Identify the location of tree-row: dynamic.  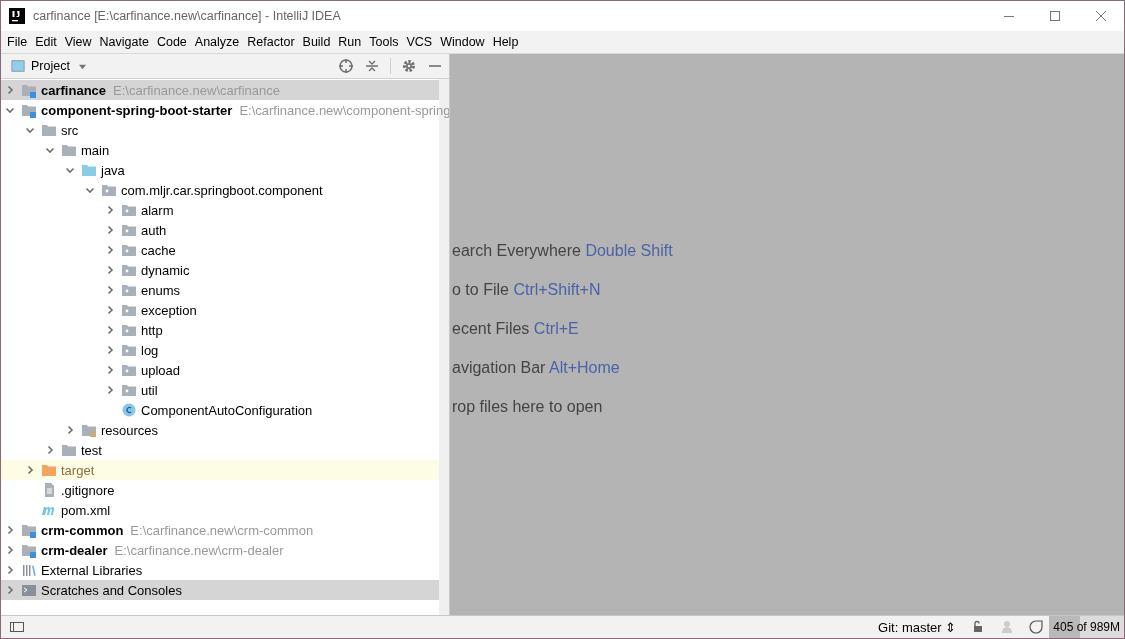
(220, 270).